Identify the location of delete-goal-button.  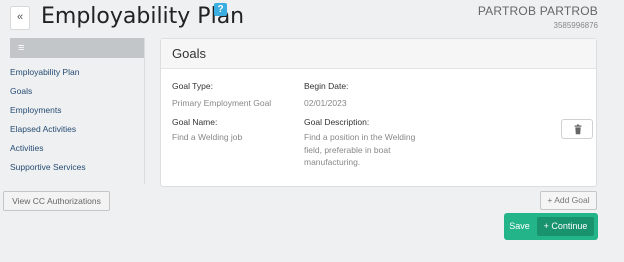
(577, 129).